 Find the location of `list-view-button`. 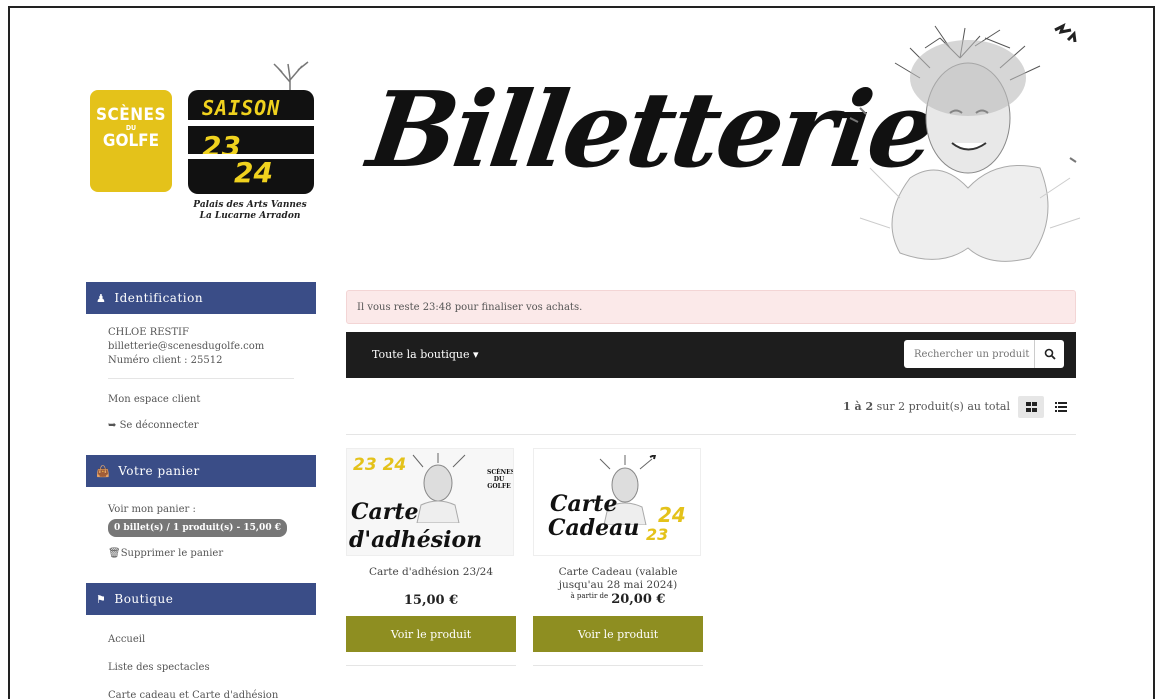

list-view-button is located at coordinates (1061, 407).